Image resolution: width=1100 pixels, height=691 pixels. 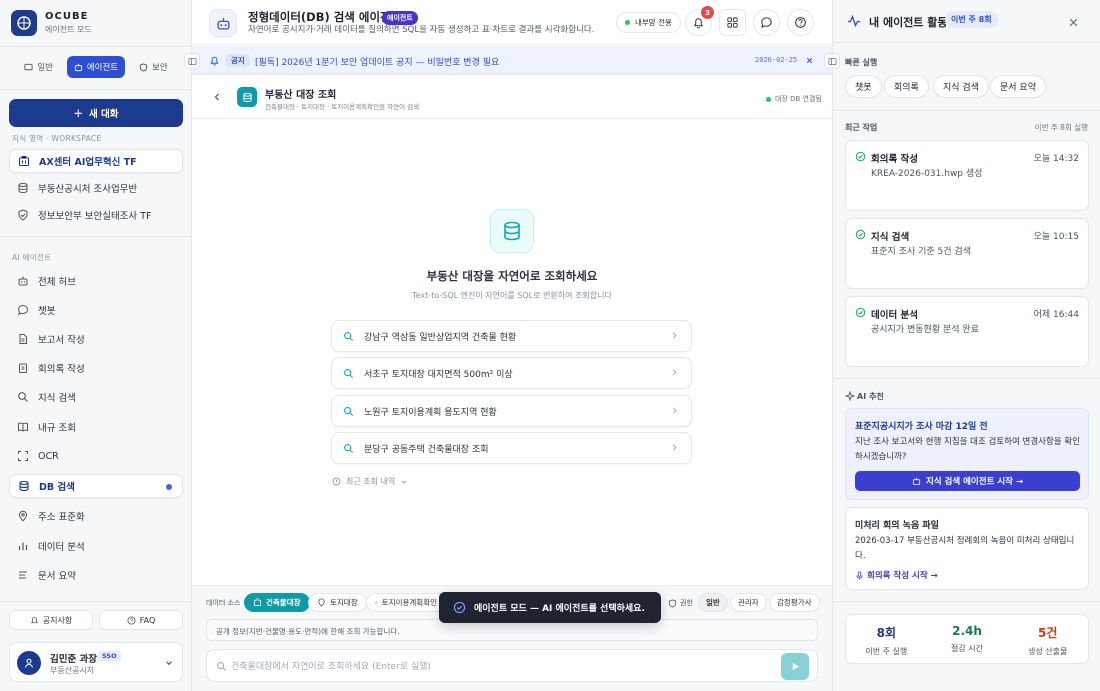 I want to click on task-card: 지식 검색 오늘 10:15 표준지 조사 기준 5건 검색, so click(x=967, y=253).